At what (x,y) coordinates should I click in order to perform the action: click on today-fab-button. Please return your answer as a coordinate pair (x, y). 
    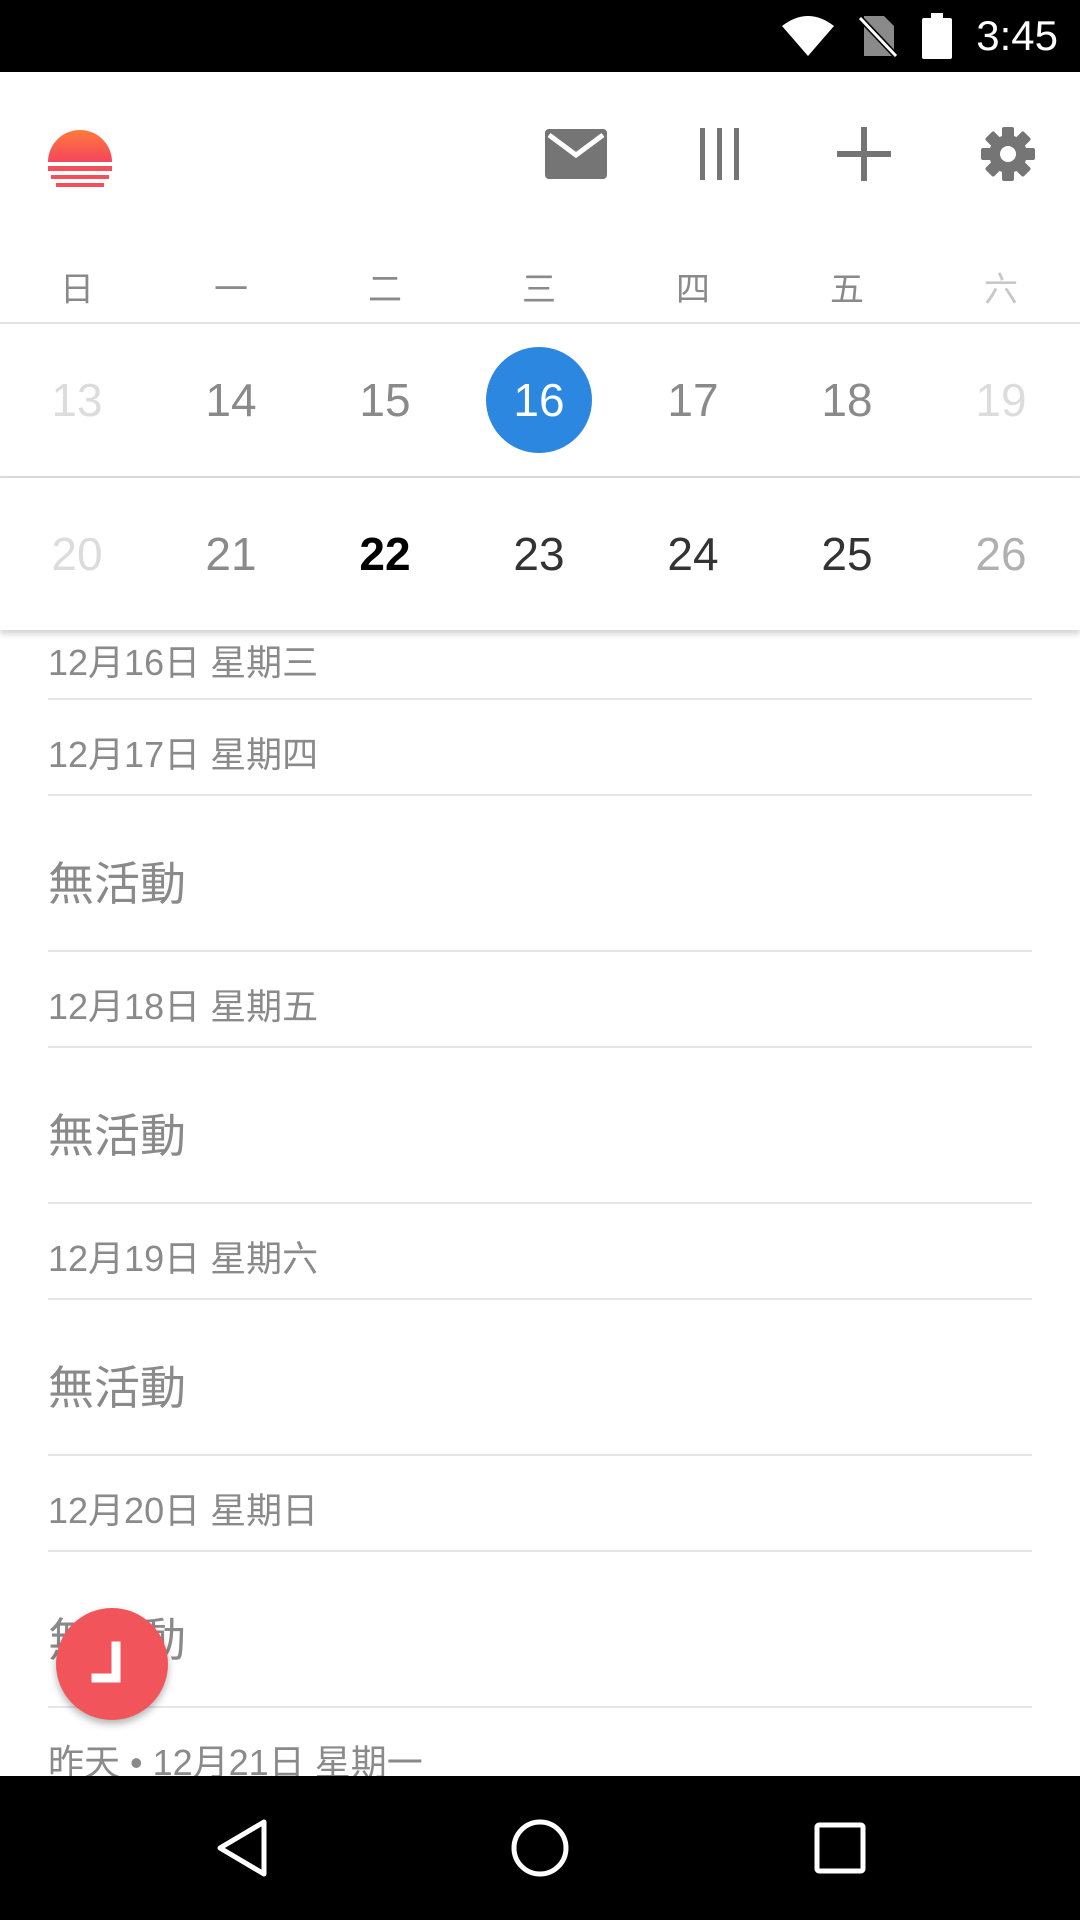
    Looking at the image, I should click on (112, 1664).